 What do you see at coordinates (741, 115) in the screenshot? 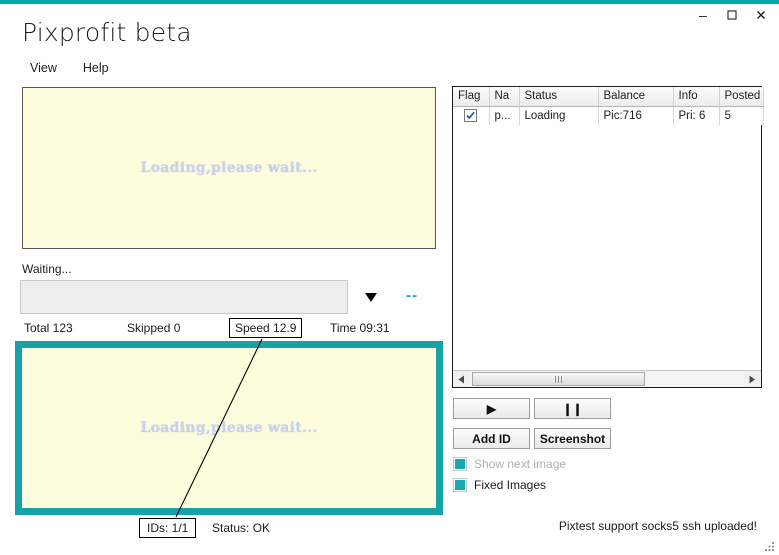
I see `cell-posted: 5` at bounding box center [741, 115].